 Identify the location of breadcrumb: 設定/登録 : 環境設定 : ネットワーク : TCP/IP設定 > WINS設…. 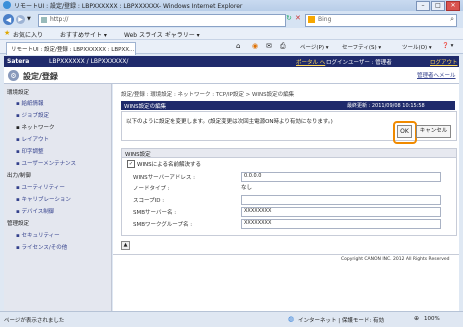
(208, 95).